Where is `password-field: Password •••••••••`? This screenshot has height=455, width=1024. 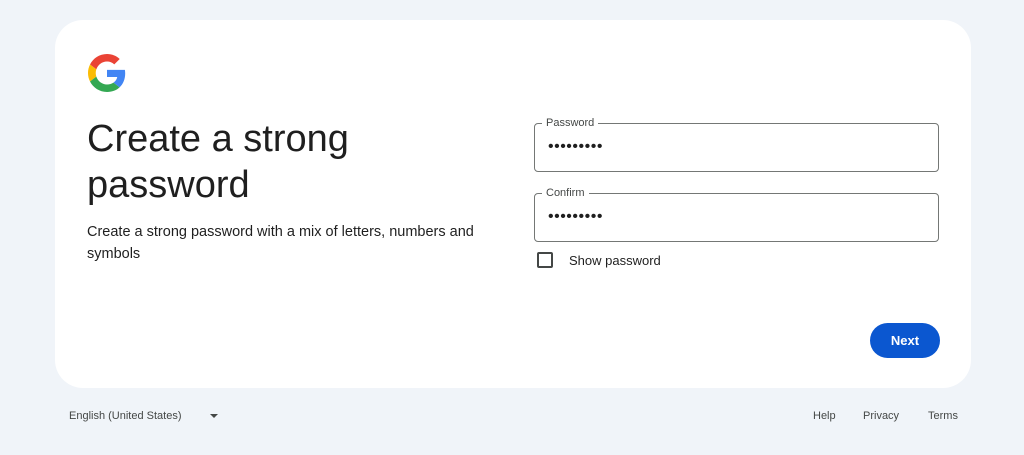 password-field: Password ••••••••• is located at coordinates (736, 144).